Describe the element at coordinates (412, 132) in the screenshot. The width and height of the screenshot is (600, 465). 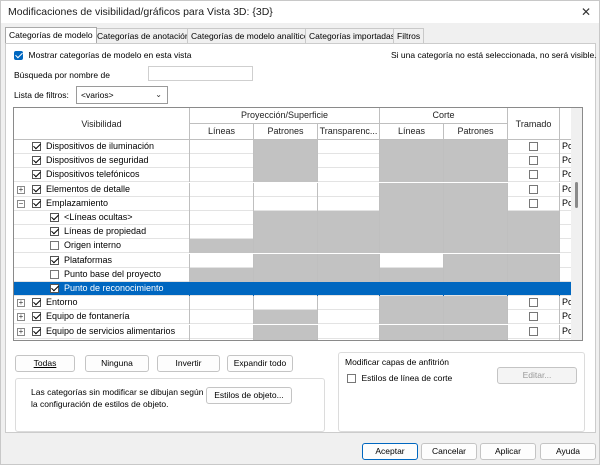
I see `header-cut-lines: Líneas` at that location.